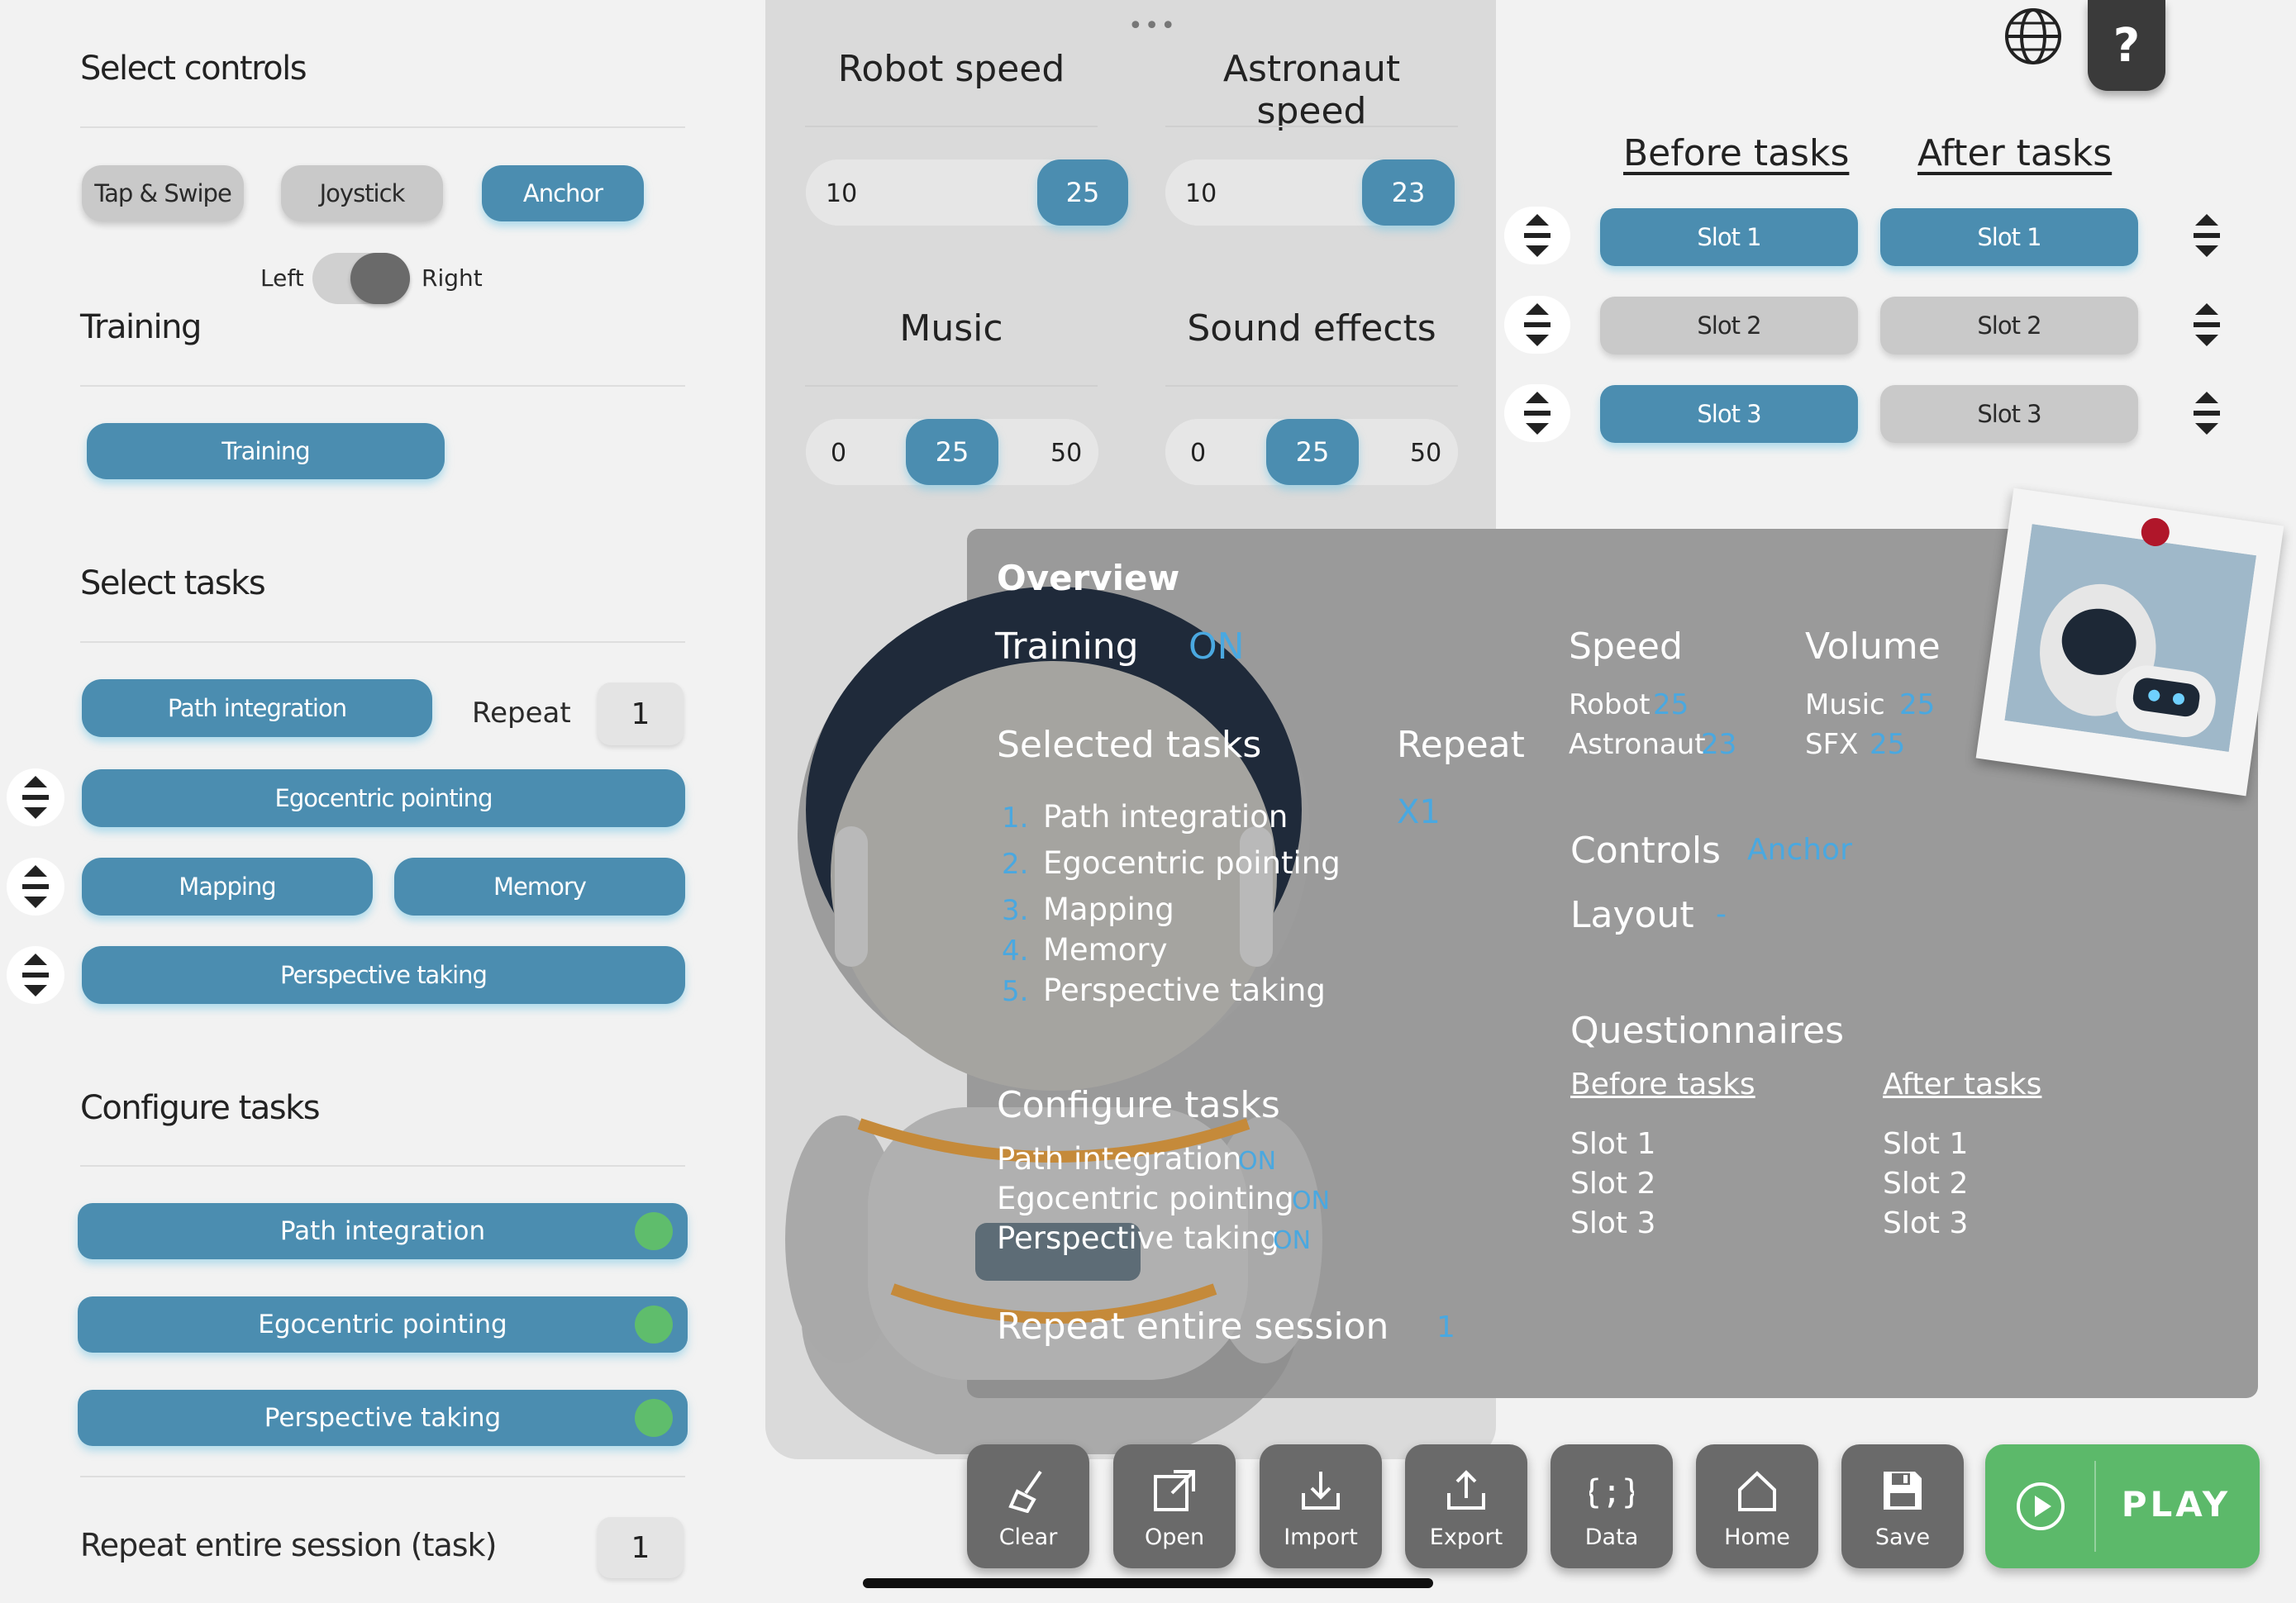  Describe the element at coordinates (1321, 1506) in the screenshot. I see `import-button: Import` at that location.